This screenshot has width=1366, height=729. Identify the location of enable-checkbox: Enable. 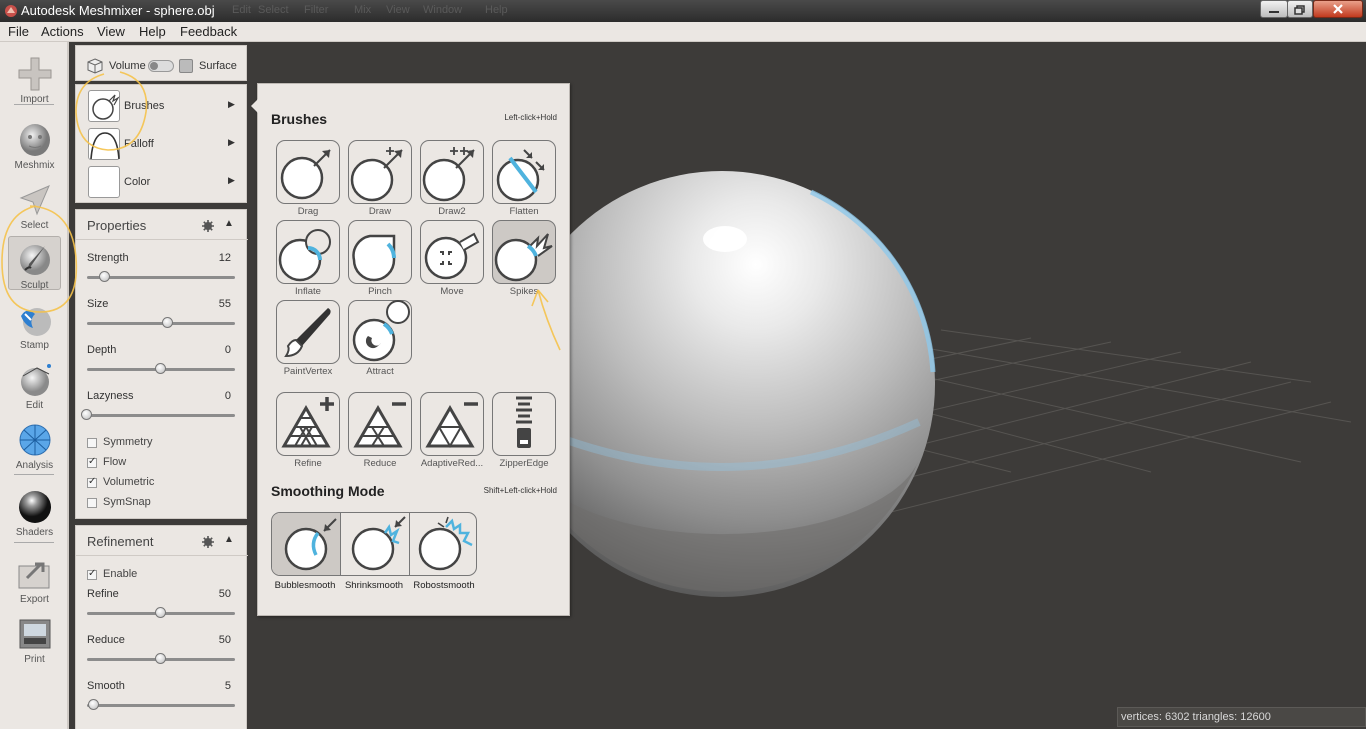
(162, 576).